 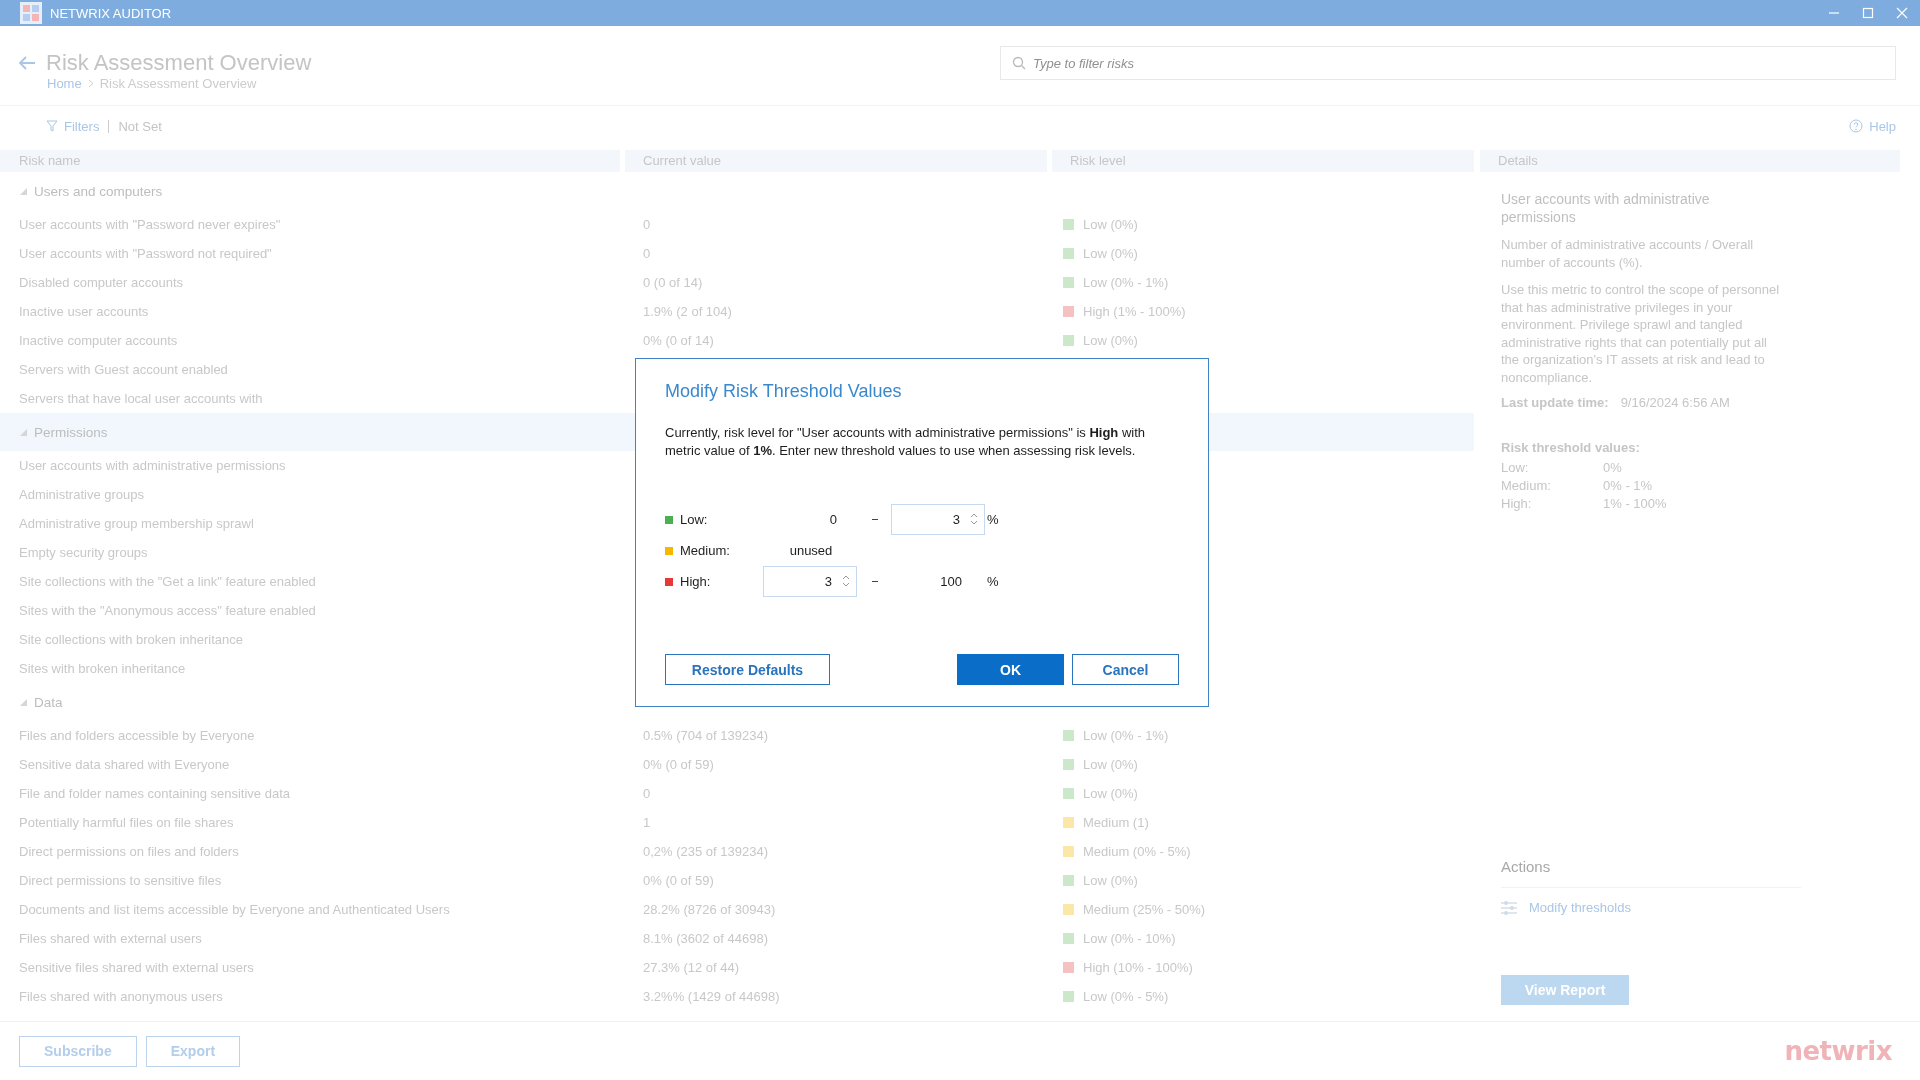 What do you see at coordinates (1838, 1051) in the screenshot?
I see `brand-logo: netwrix` at bounding box center [1838, 1051].